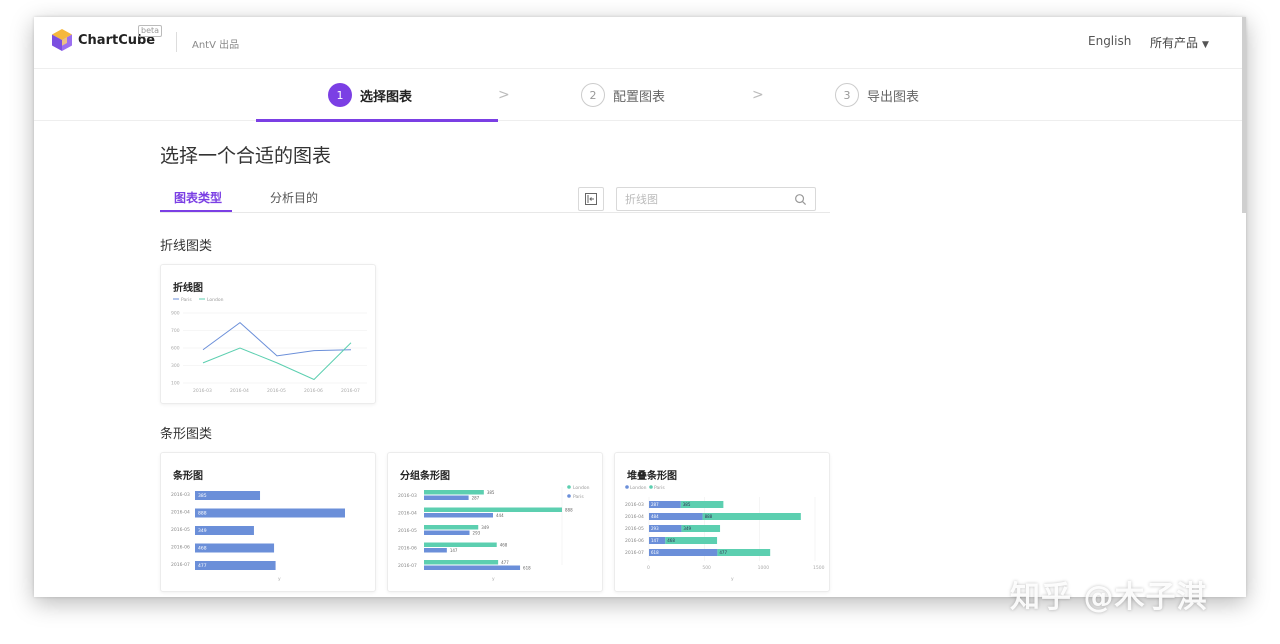  What do you see at coordinates (340, 95) in the screenshot?
I see `step-number: 1` at bounding box center [340, 95].